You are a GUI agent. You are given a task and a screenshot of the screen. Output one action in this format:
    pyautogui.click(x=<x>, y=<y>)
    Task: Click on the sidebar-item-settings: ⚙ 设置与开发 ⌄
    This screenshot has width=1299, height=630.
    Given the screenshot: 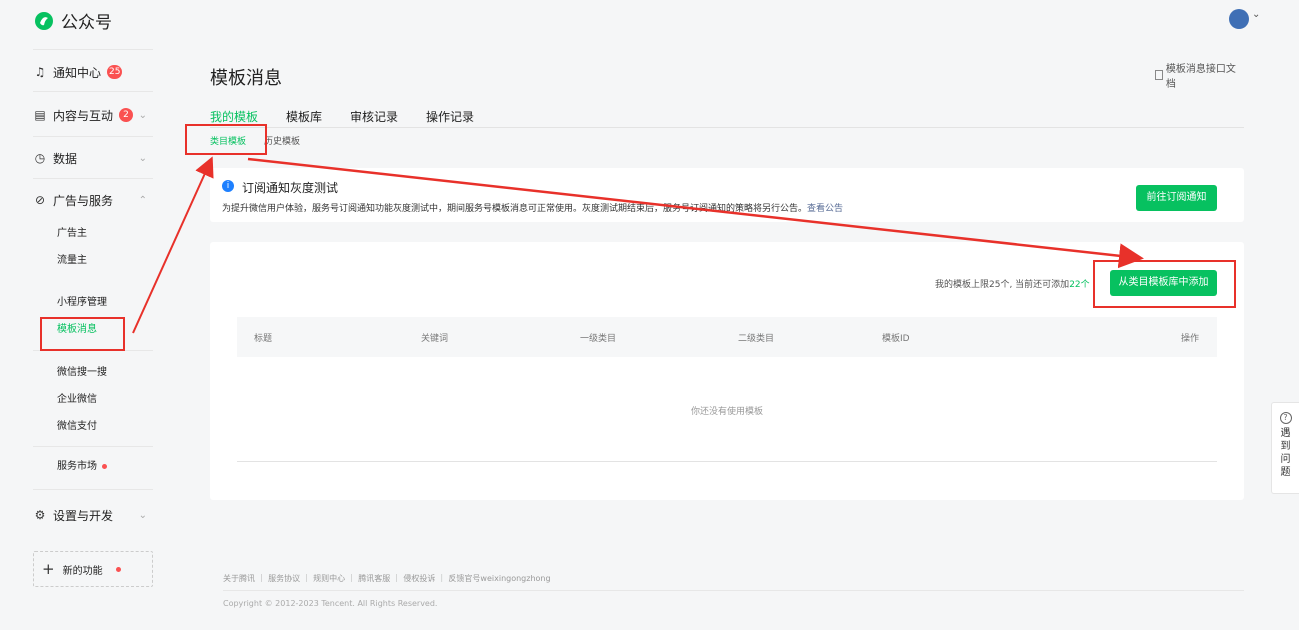 What is the action you would take?
    pyautogui.click(x=93, y=515)
    